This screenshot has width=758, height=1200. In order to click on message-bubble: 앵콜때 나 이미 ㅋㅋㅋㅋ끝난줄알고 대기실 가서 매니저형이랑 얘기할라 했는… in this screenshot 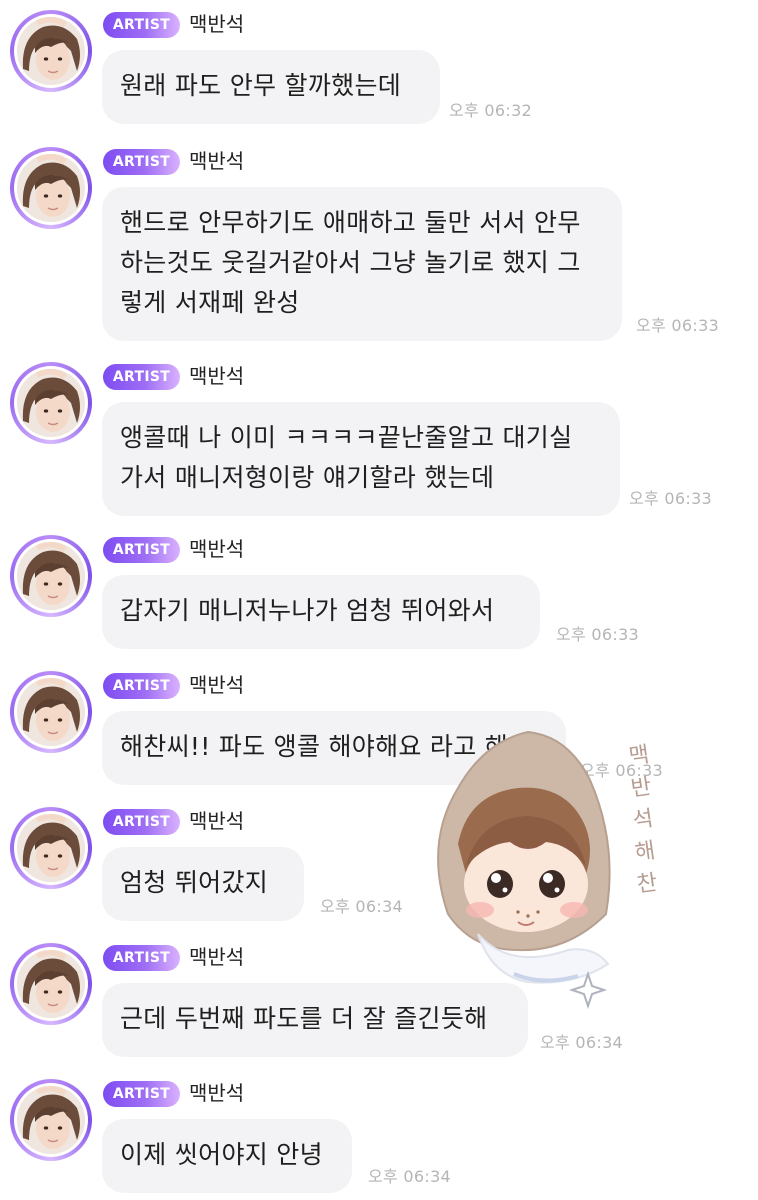, I will do `click(361, 459)`.